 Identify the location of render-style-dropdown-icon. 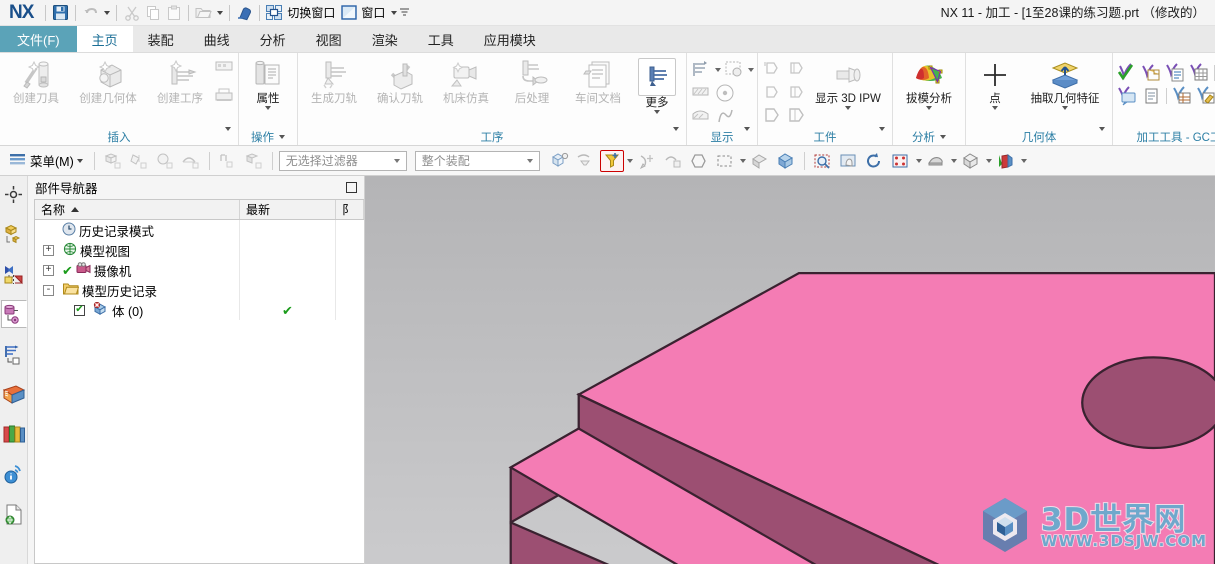
(1023, 160).